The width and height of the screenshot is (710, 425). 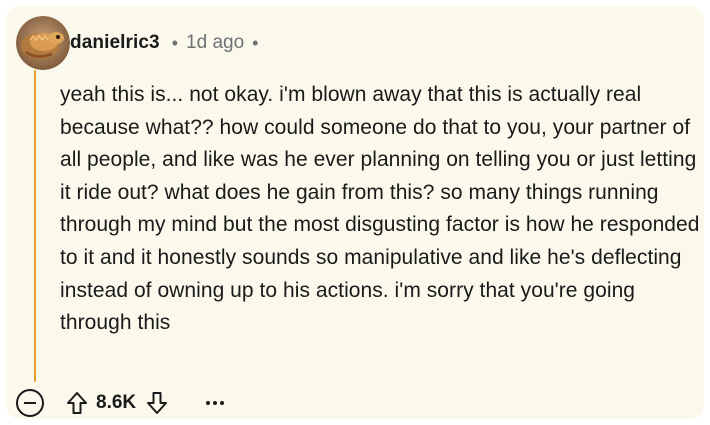 I want to click on downvote-button, so click(x=157, y=403).